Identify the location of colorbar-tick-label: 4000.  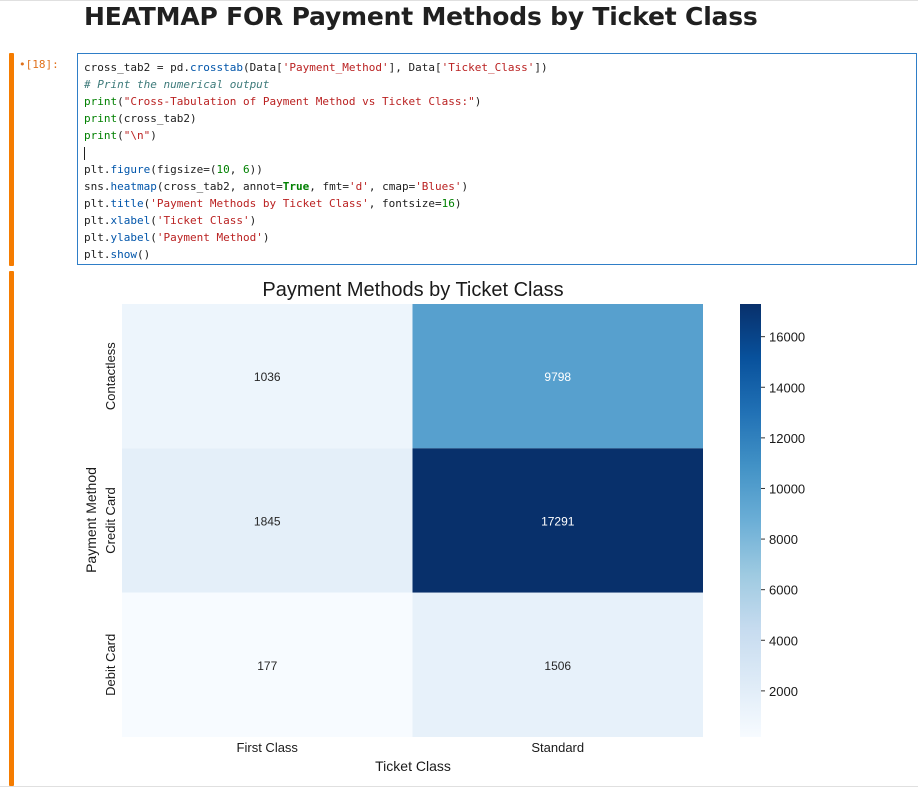
(783, 640).